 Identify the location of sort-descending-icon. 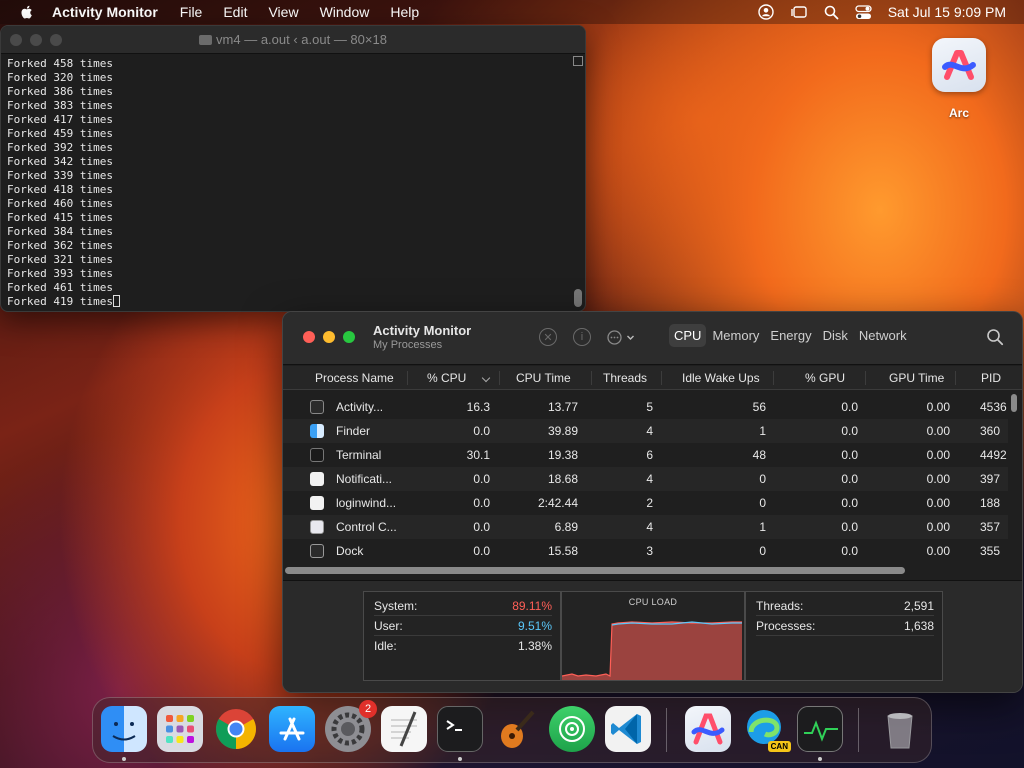
(486, 378).